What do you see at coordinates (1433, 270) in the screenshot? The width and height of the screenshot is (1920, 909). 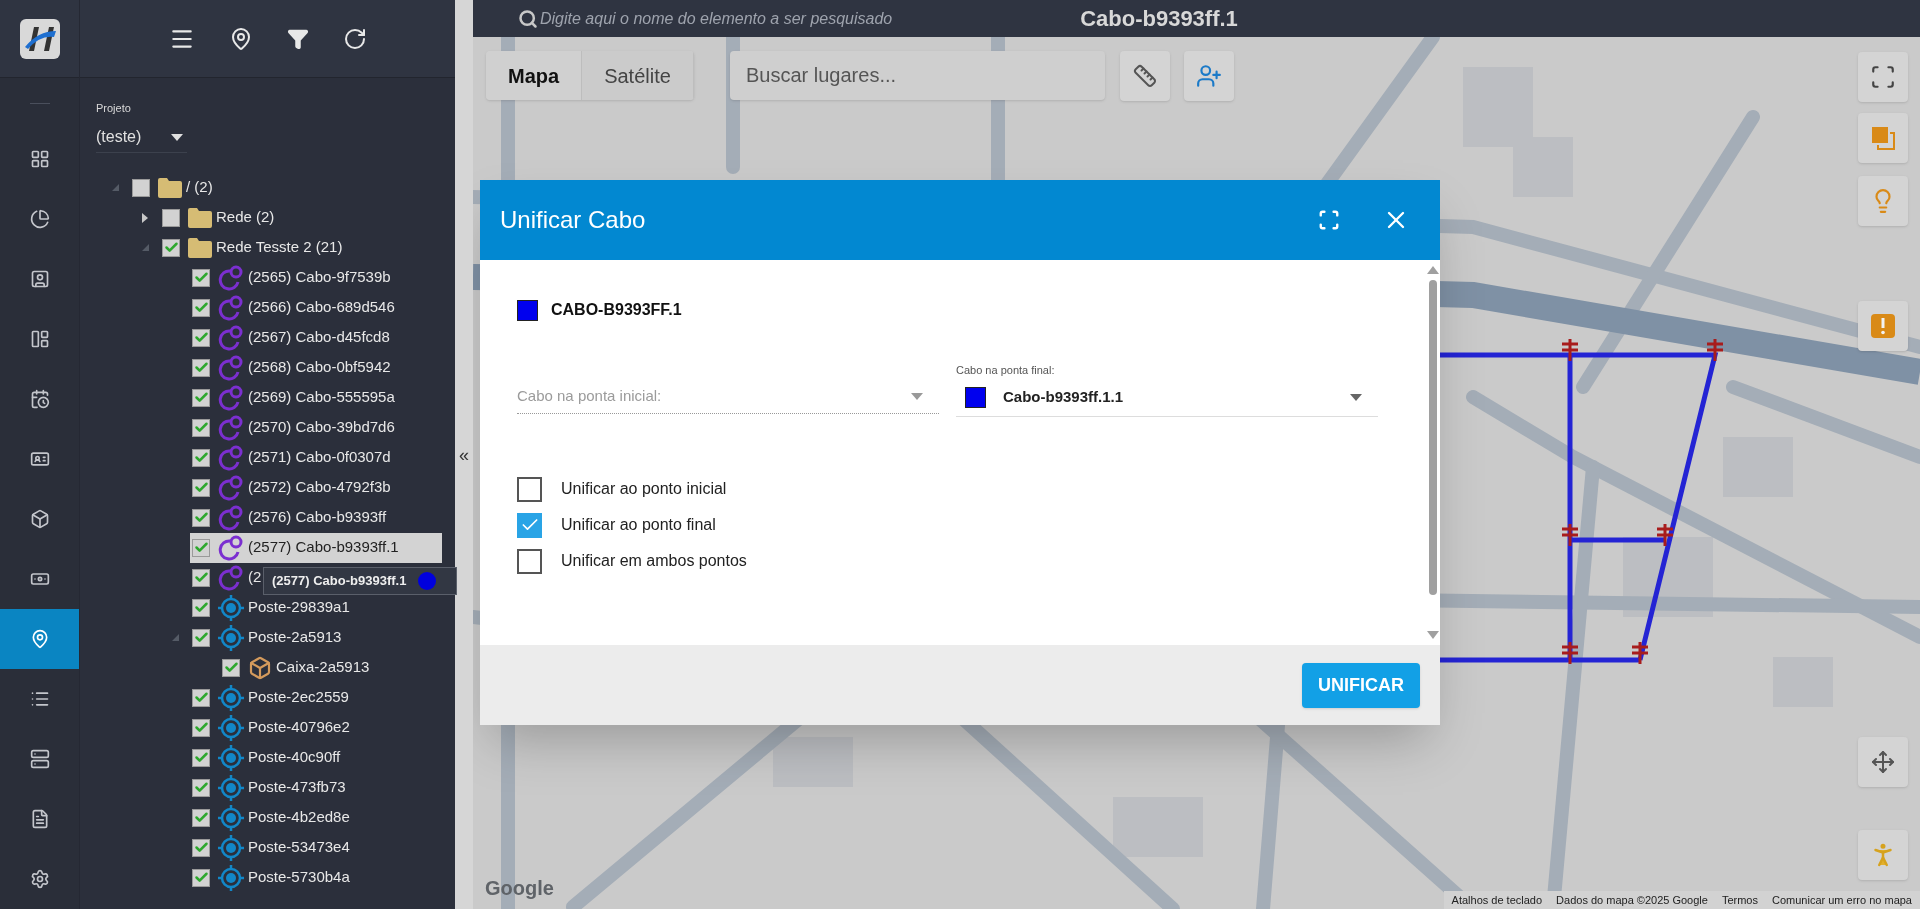 I see `scroll-up-icon` at bounding box center [1433, 270].